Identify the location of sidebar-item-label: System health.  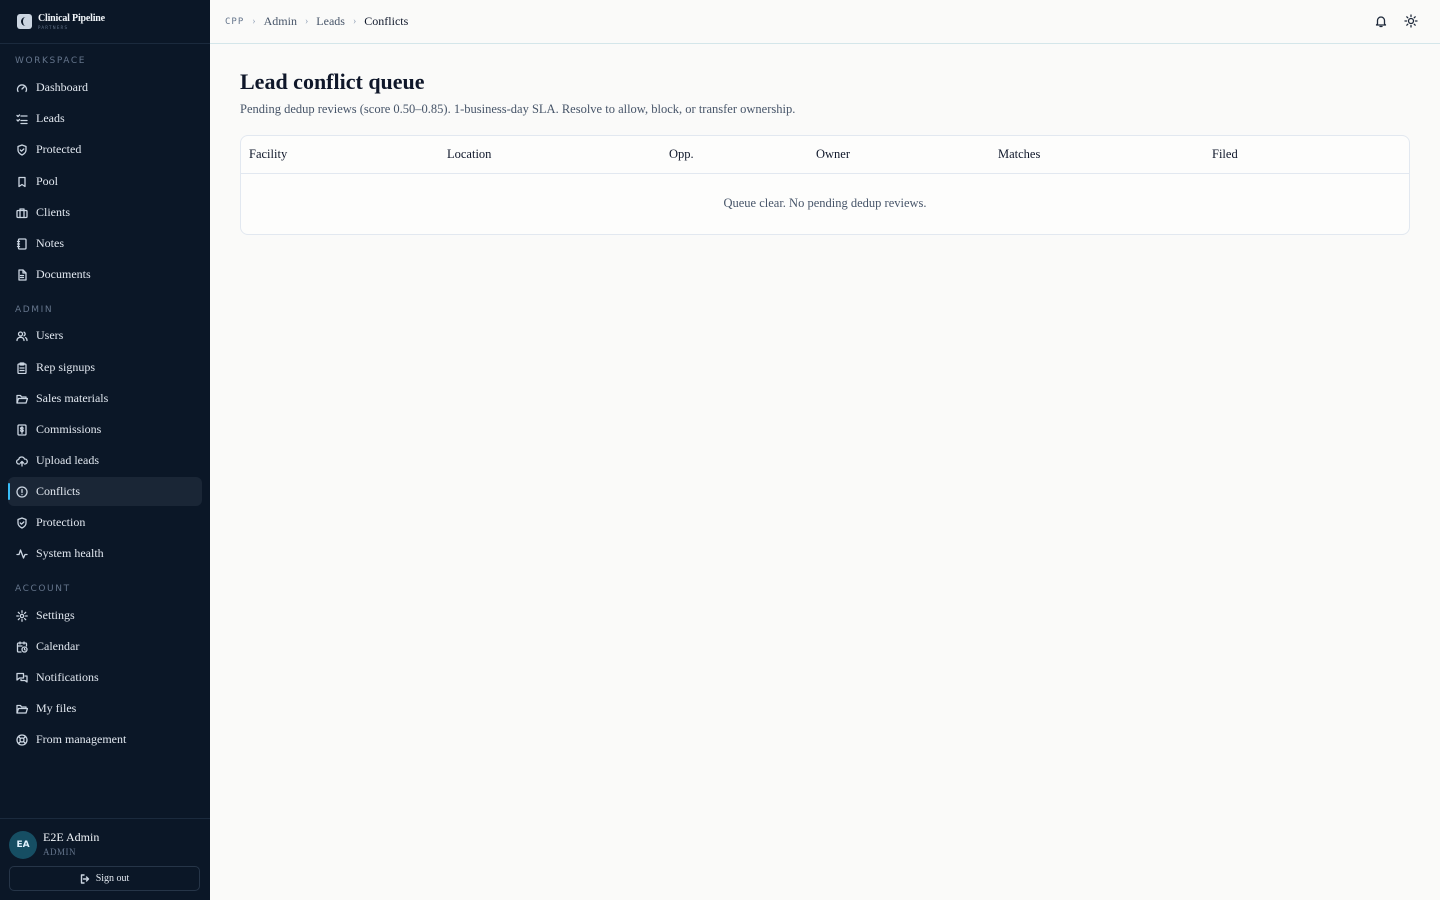
(70, 553).